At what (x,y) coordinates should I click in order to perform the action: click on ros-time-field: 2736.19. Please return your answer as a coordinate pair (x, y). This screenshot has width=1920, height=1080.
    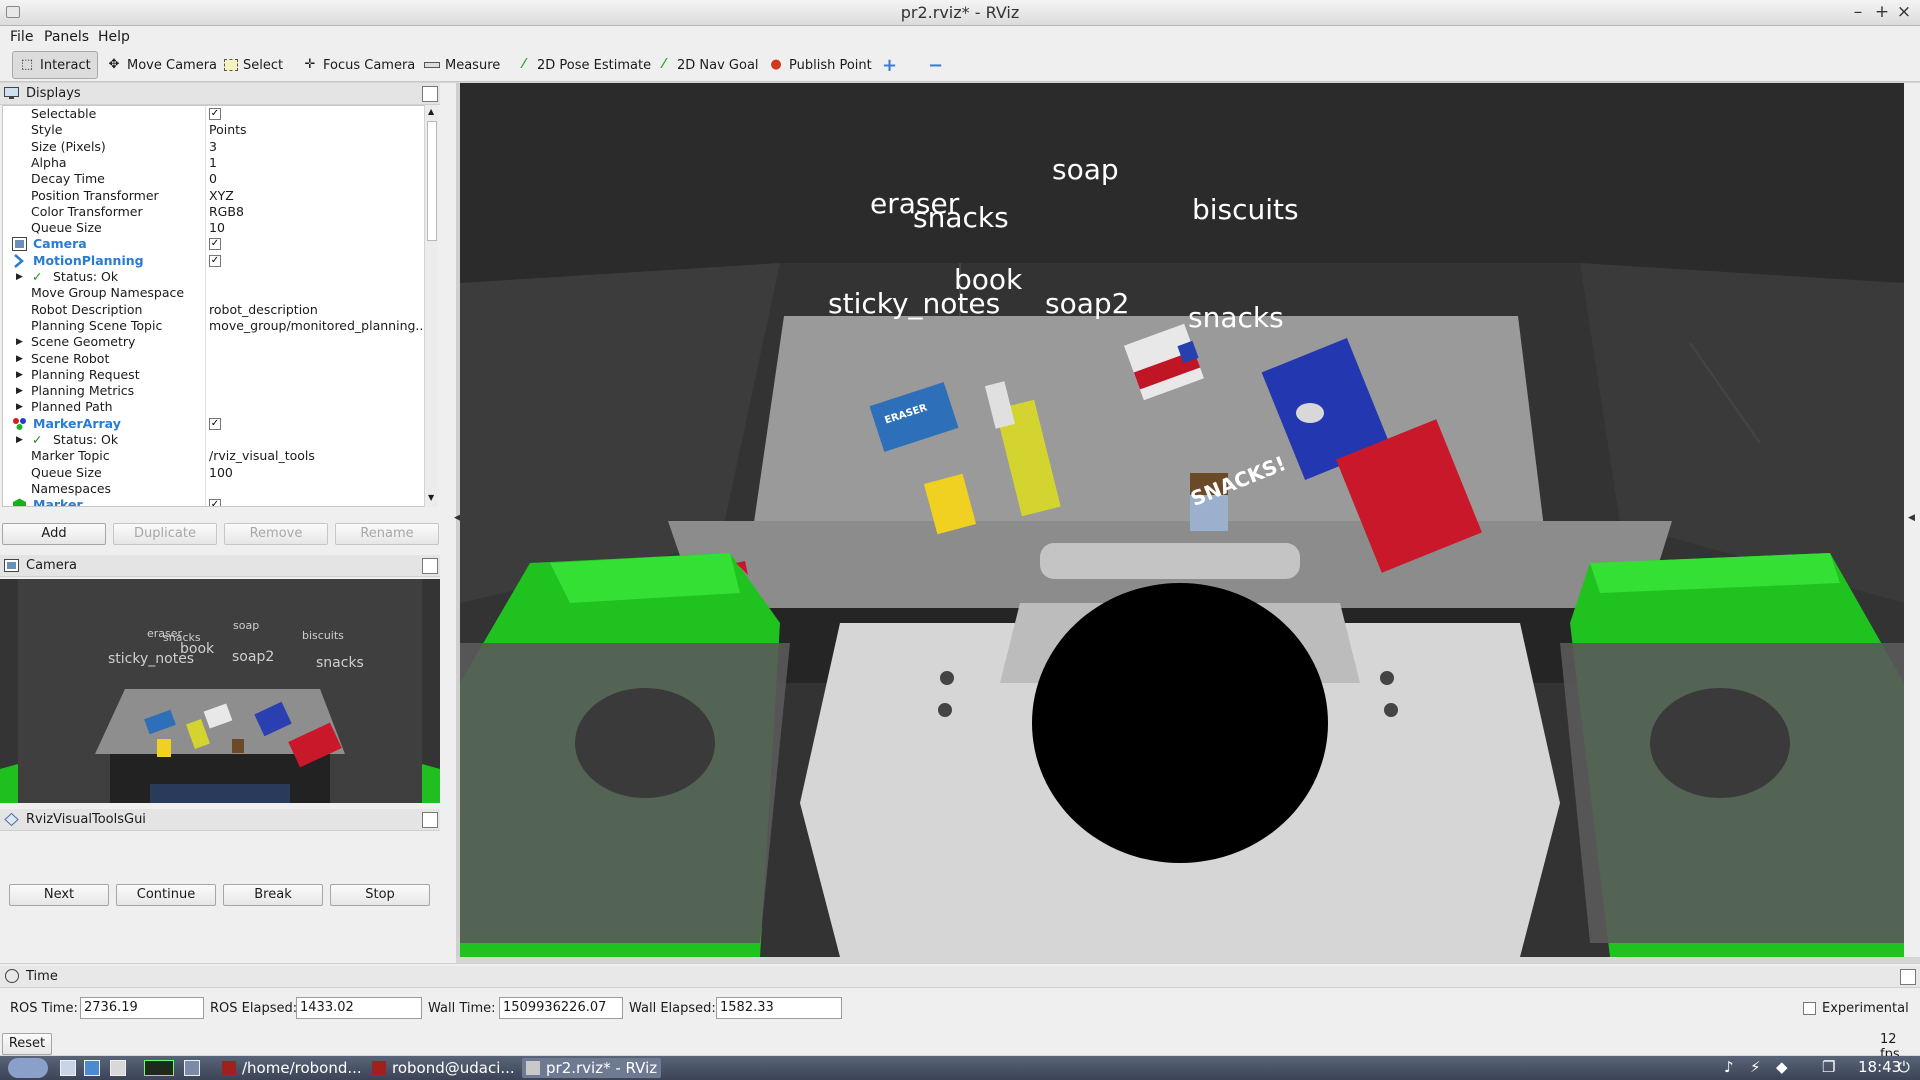
    Looking at the image, I should click on (142, 1008).